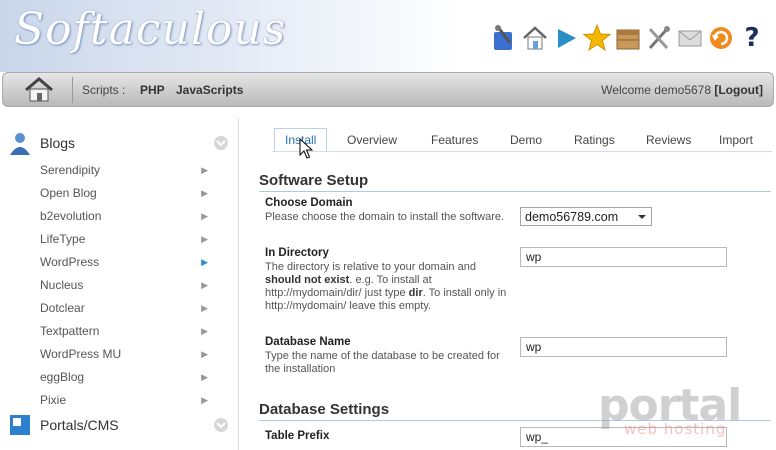  Describe the element at coordinates (324, 409) in the screenshot. I see `section-title-database-settings: Database Settings` at that location.